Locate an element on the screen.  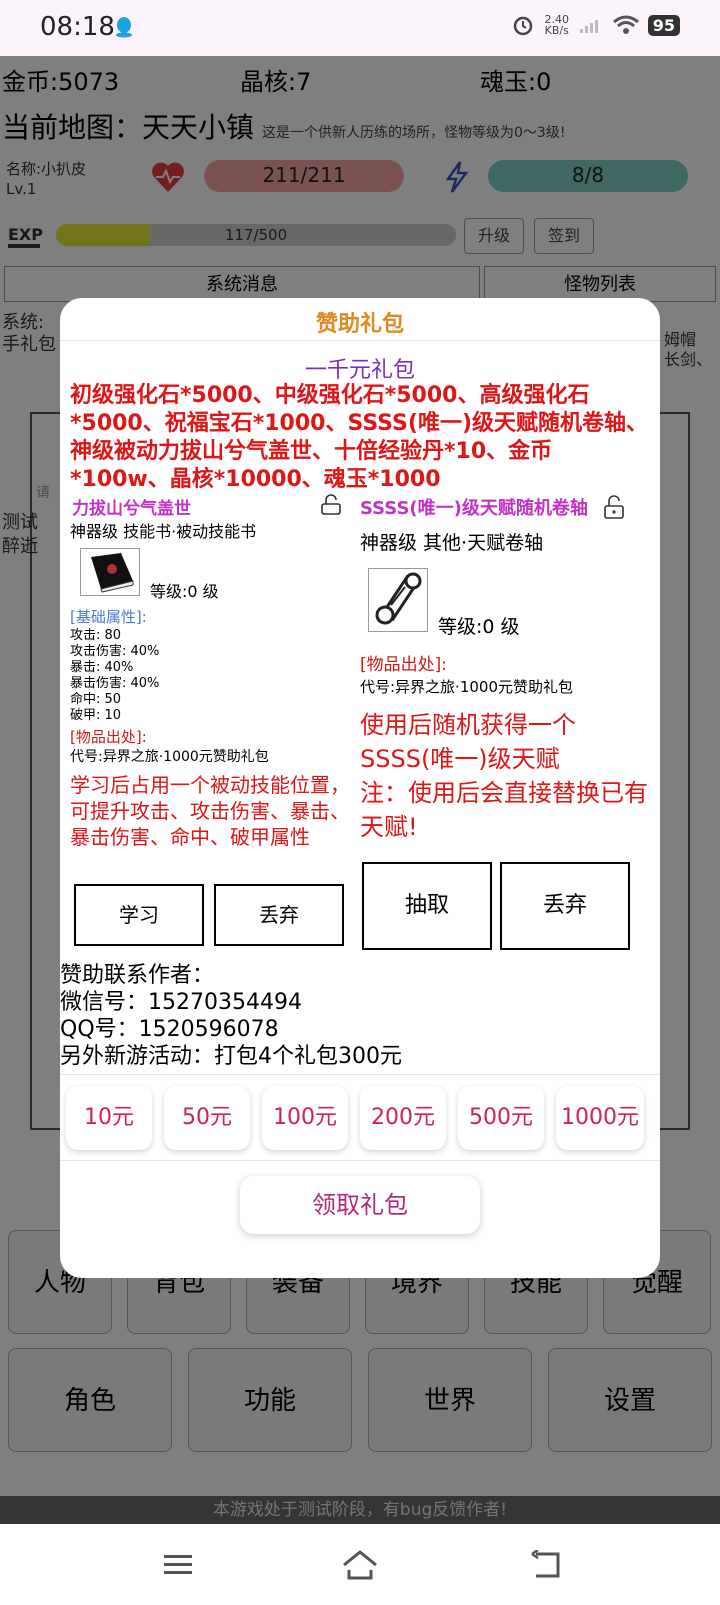
learn-button: 学习 is located at coordinates (139, 915).